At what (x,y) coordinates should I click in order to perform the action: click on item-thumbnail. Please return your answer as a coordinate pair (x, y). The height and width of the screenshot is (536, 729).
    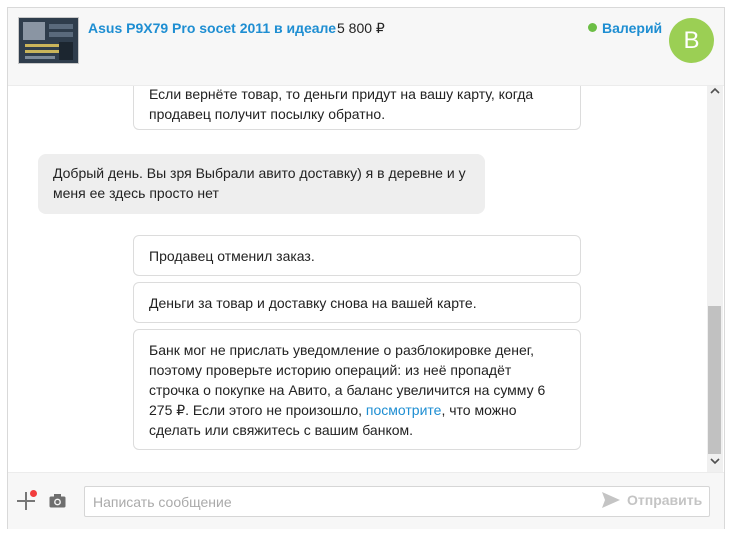
    Looking at the image, I should click on (48, 40).